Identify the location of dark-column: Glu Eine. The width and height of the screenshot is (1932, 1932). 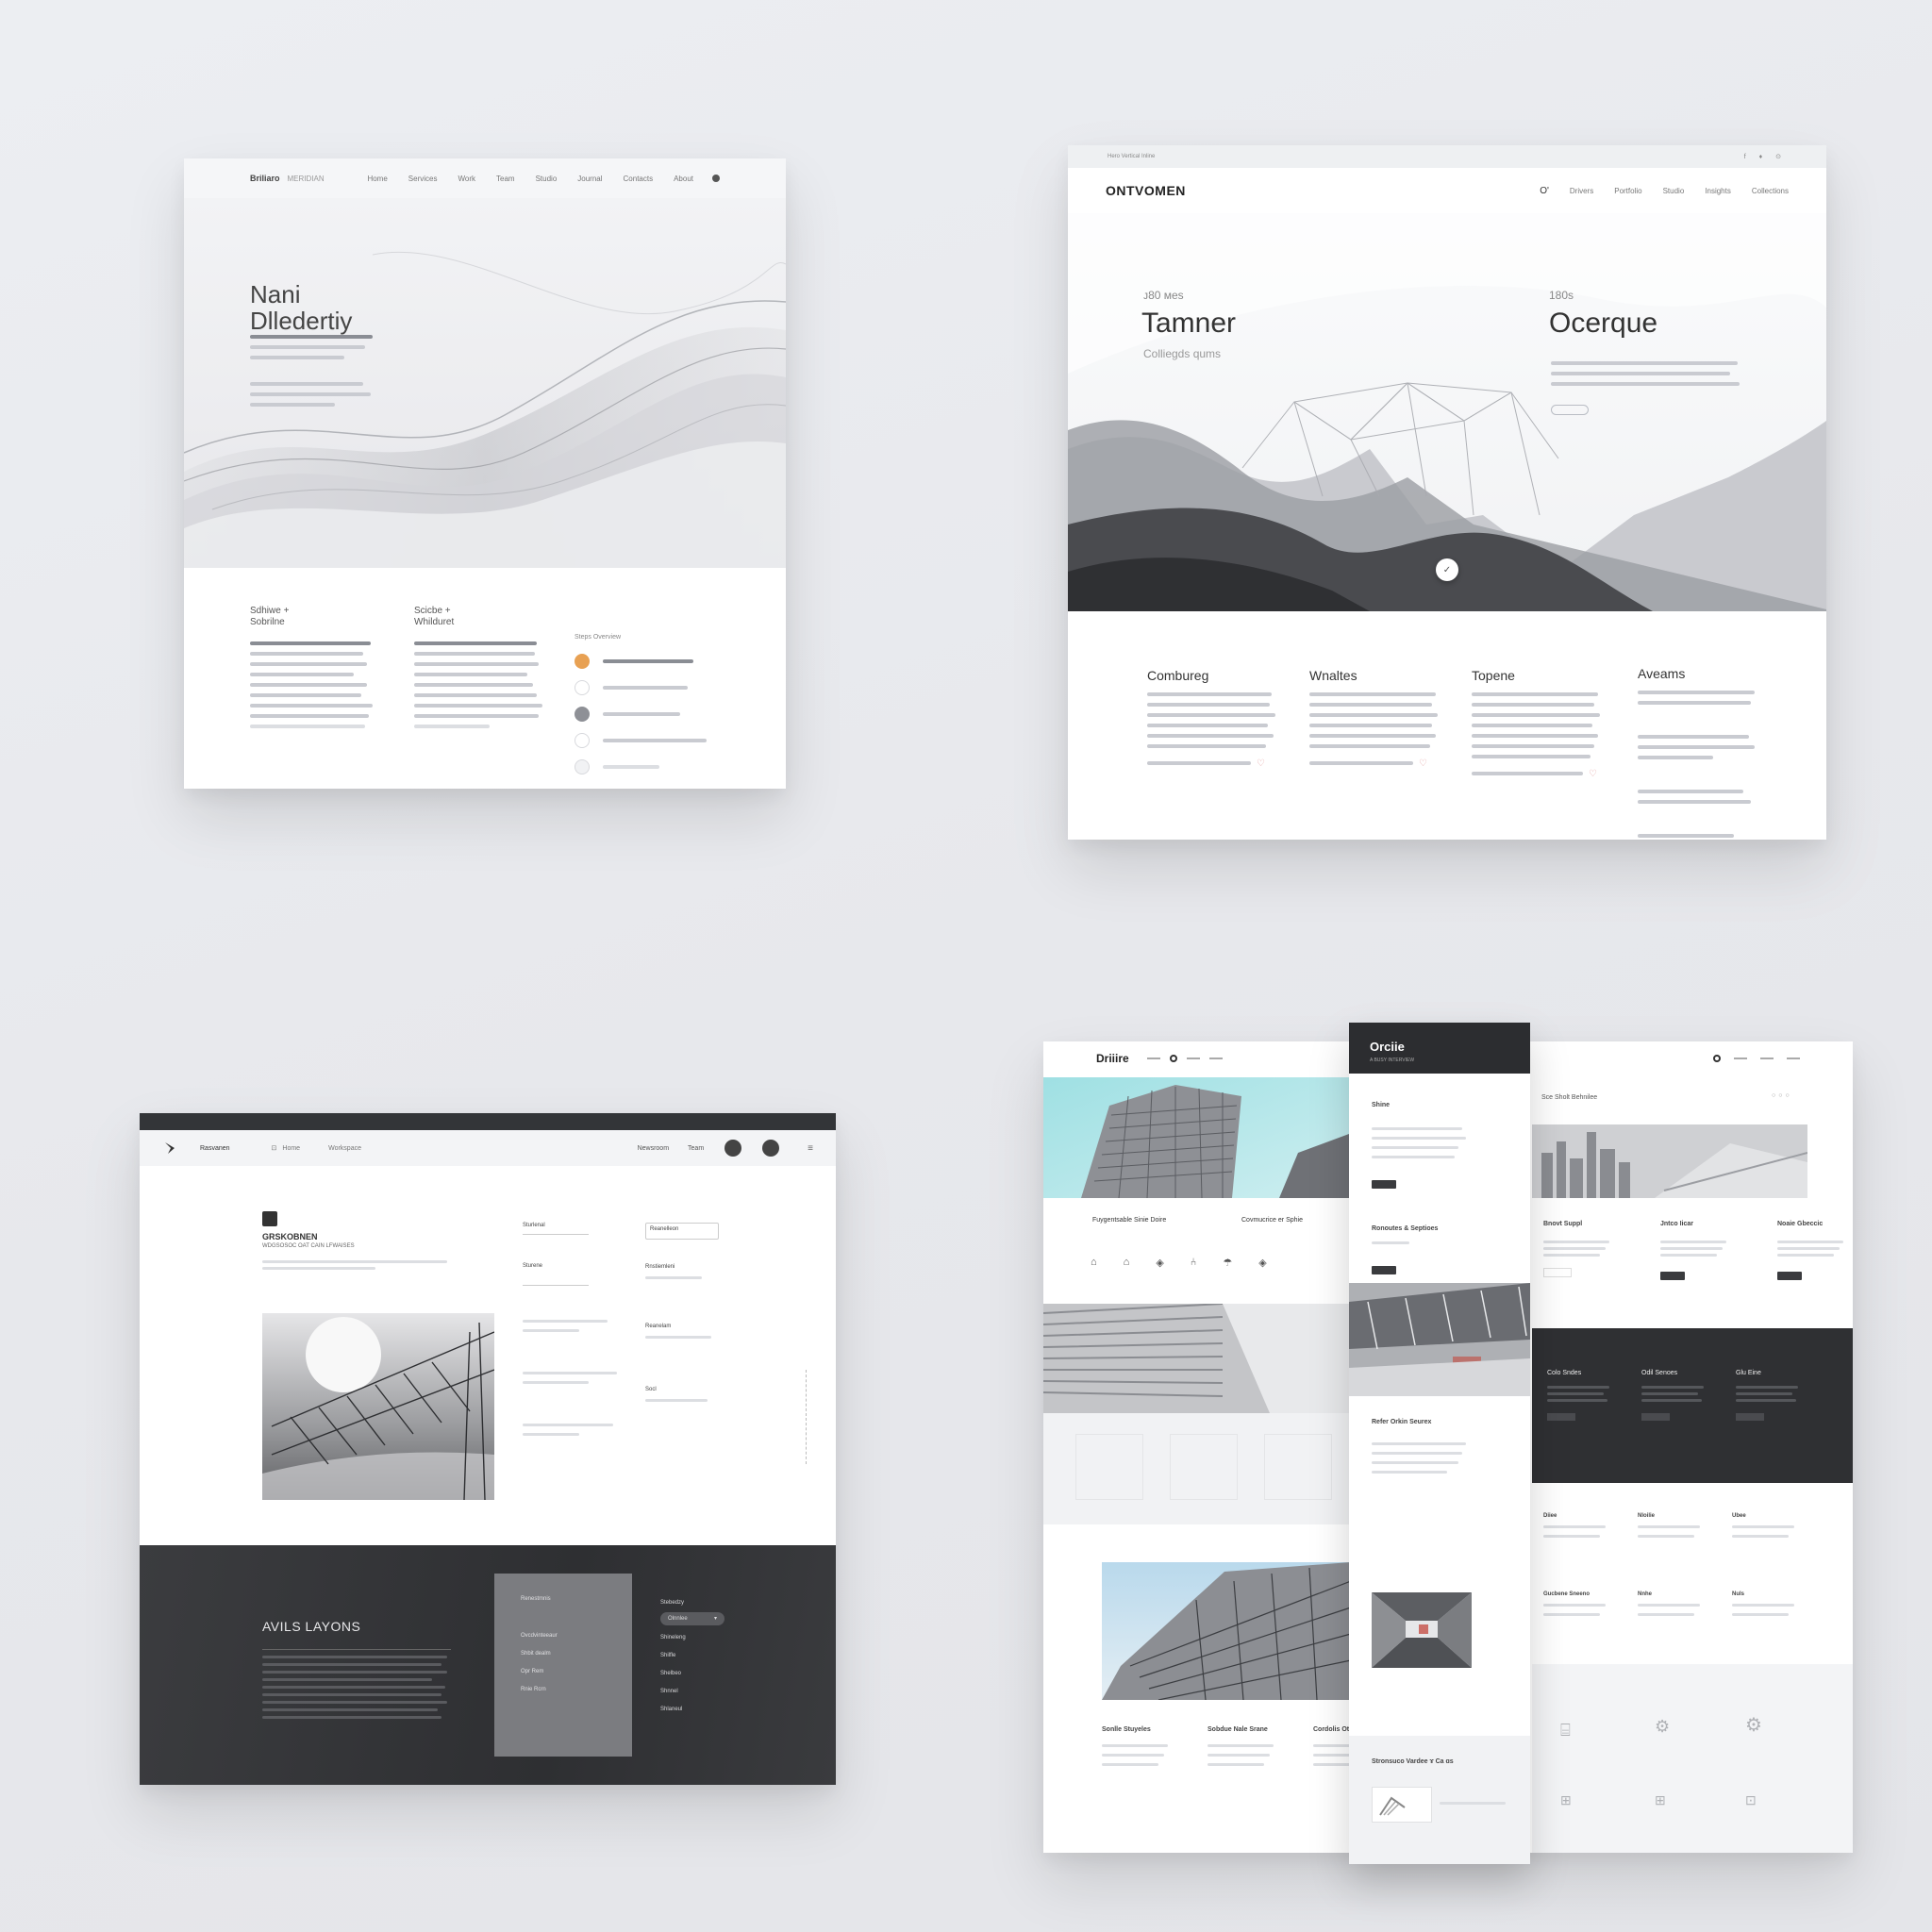
(1769, 1395).